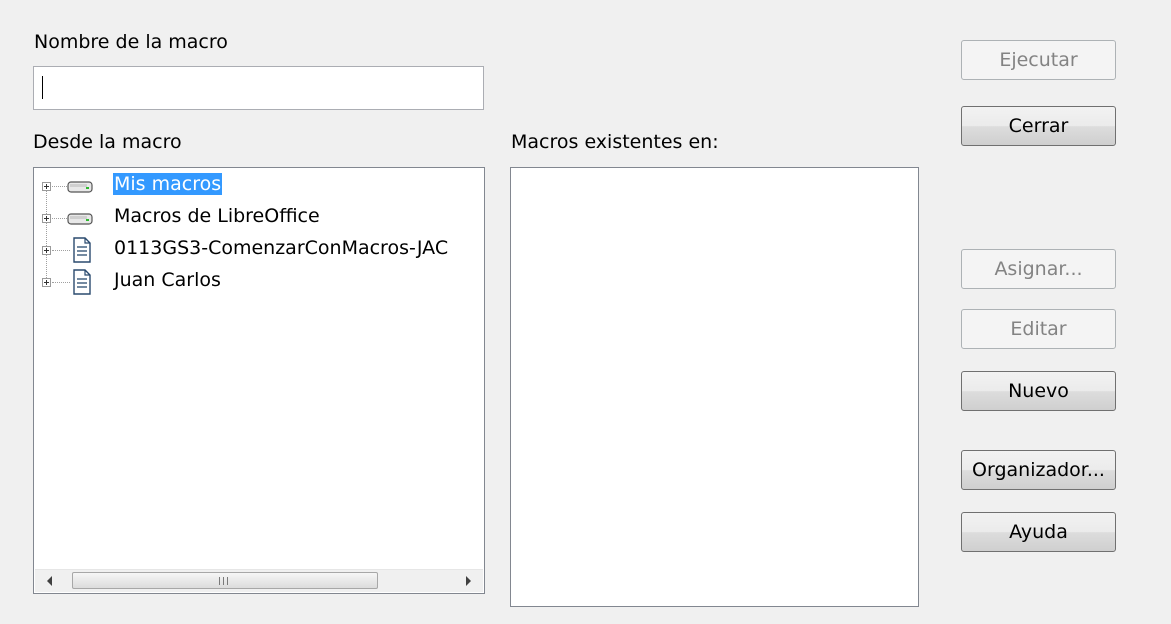 The height and width of the screenshot is (624, 1171). Describe the element at coordinates (258, 88) in the screenshot. I see `macro-name-input` at that location.